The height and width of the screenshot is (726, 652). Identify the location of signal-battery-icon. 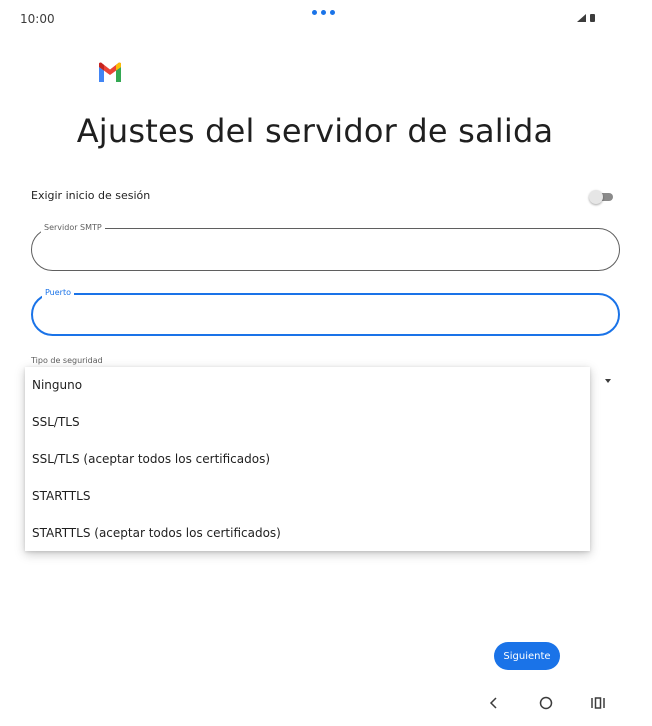
(586, 18).